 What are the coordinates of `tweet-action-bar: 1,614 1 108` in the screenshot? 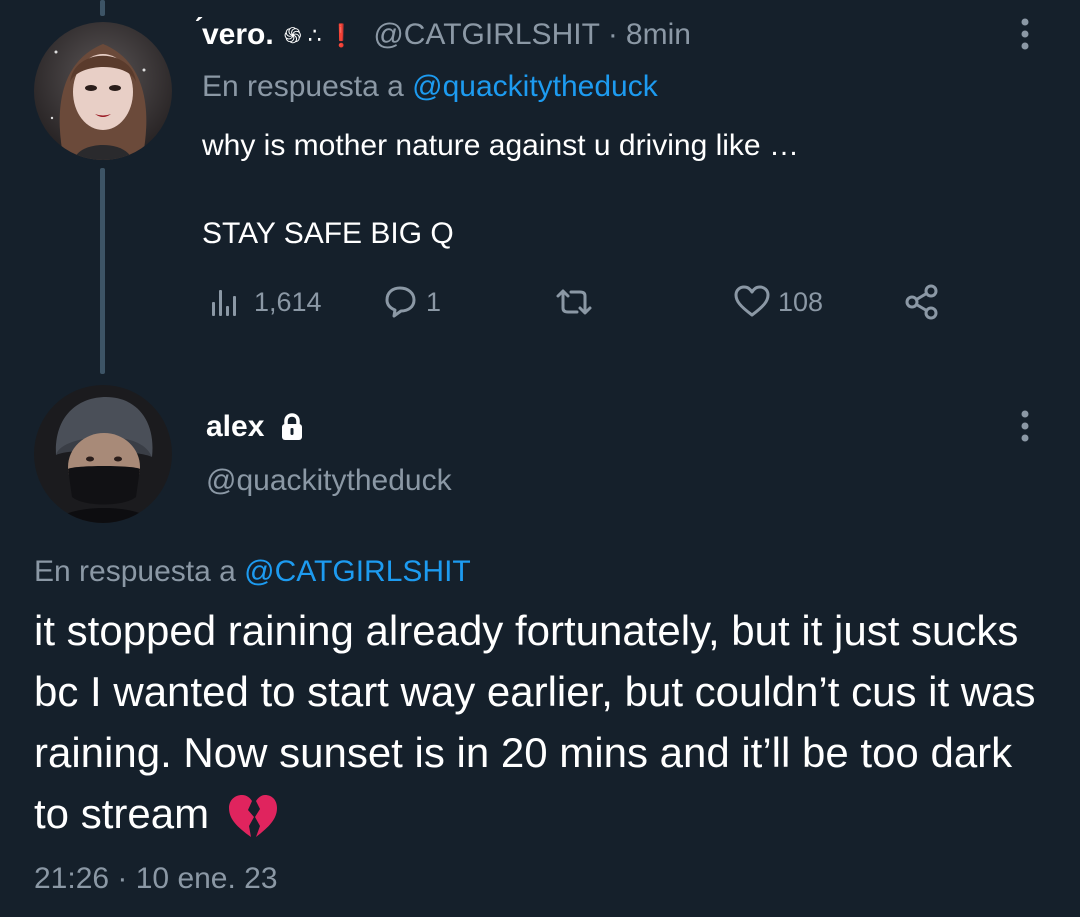 It's located at (582, 302).